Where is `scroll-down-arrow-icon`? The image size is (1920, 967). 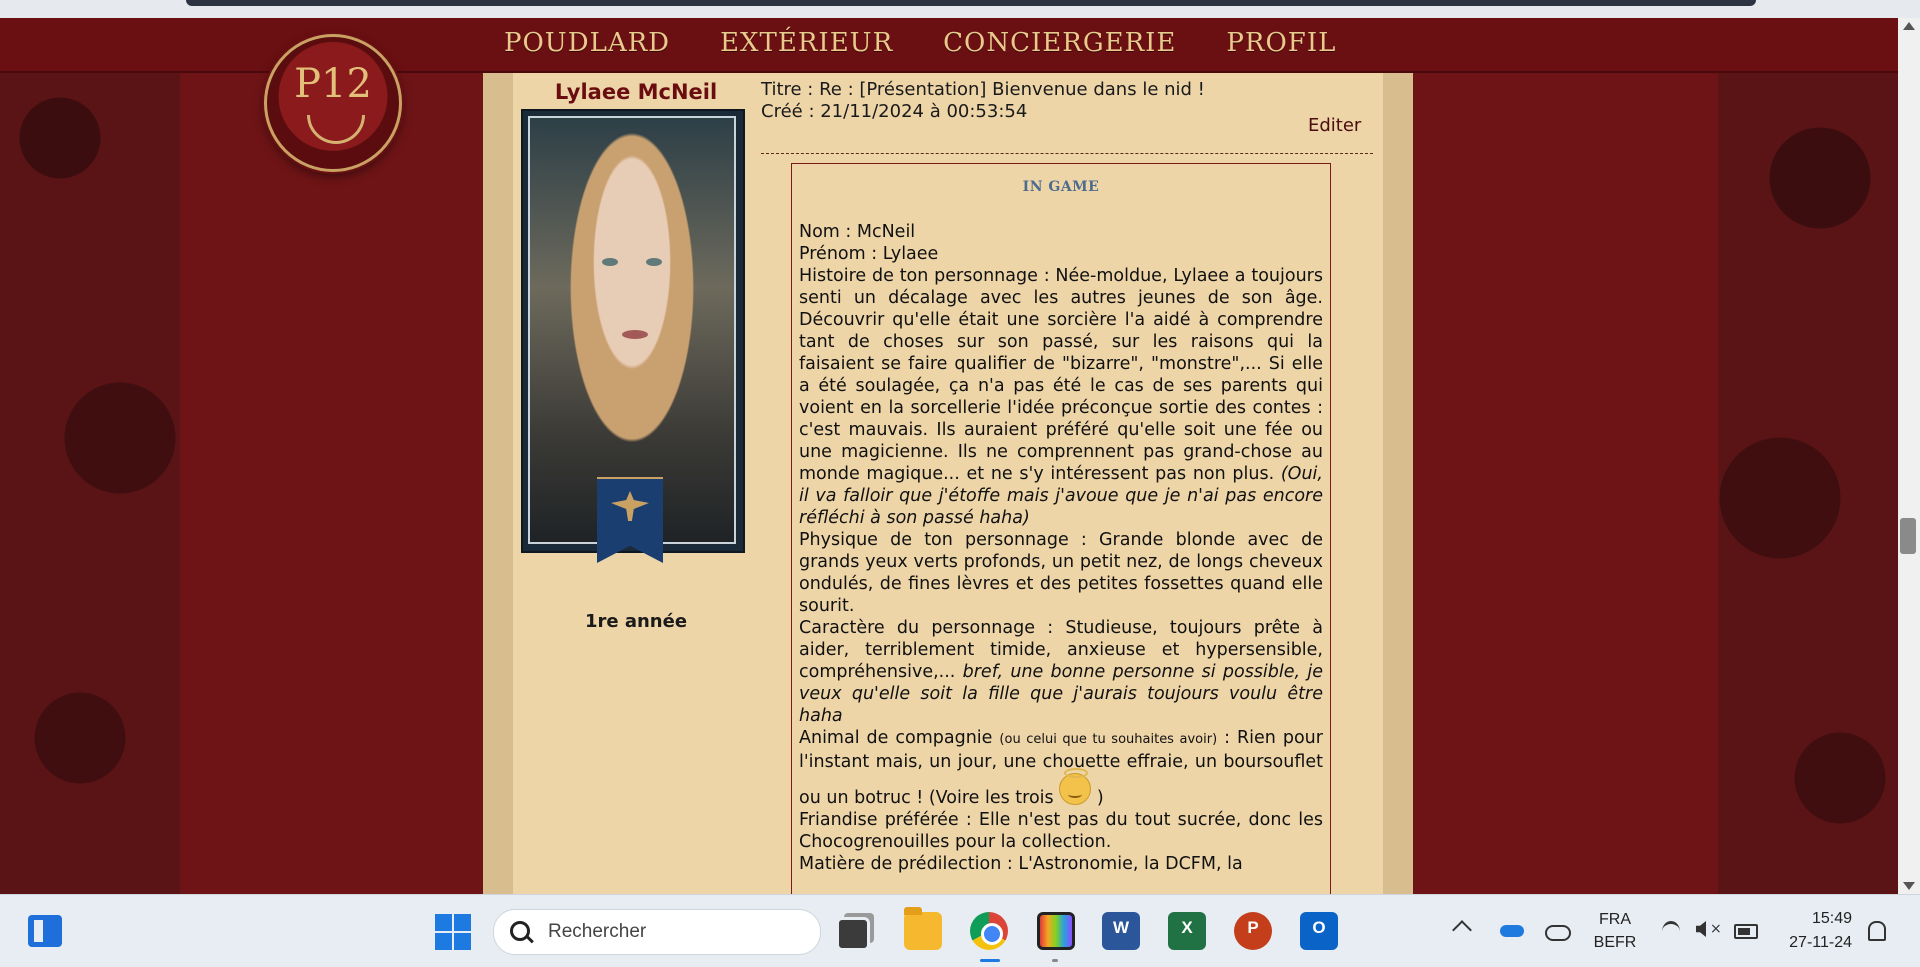 scroll-down-arrow-icon is located at coordinates (1909, 886).